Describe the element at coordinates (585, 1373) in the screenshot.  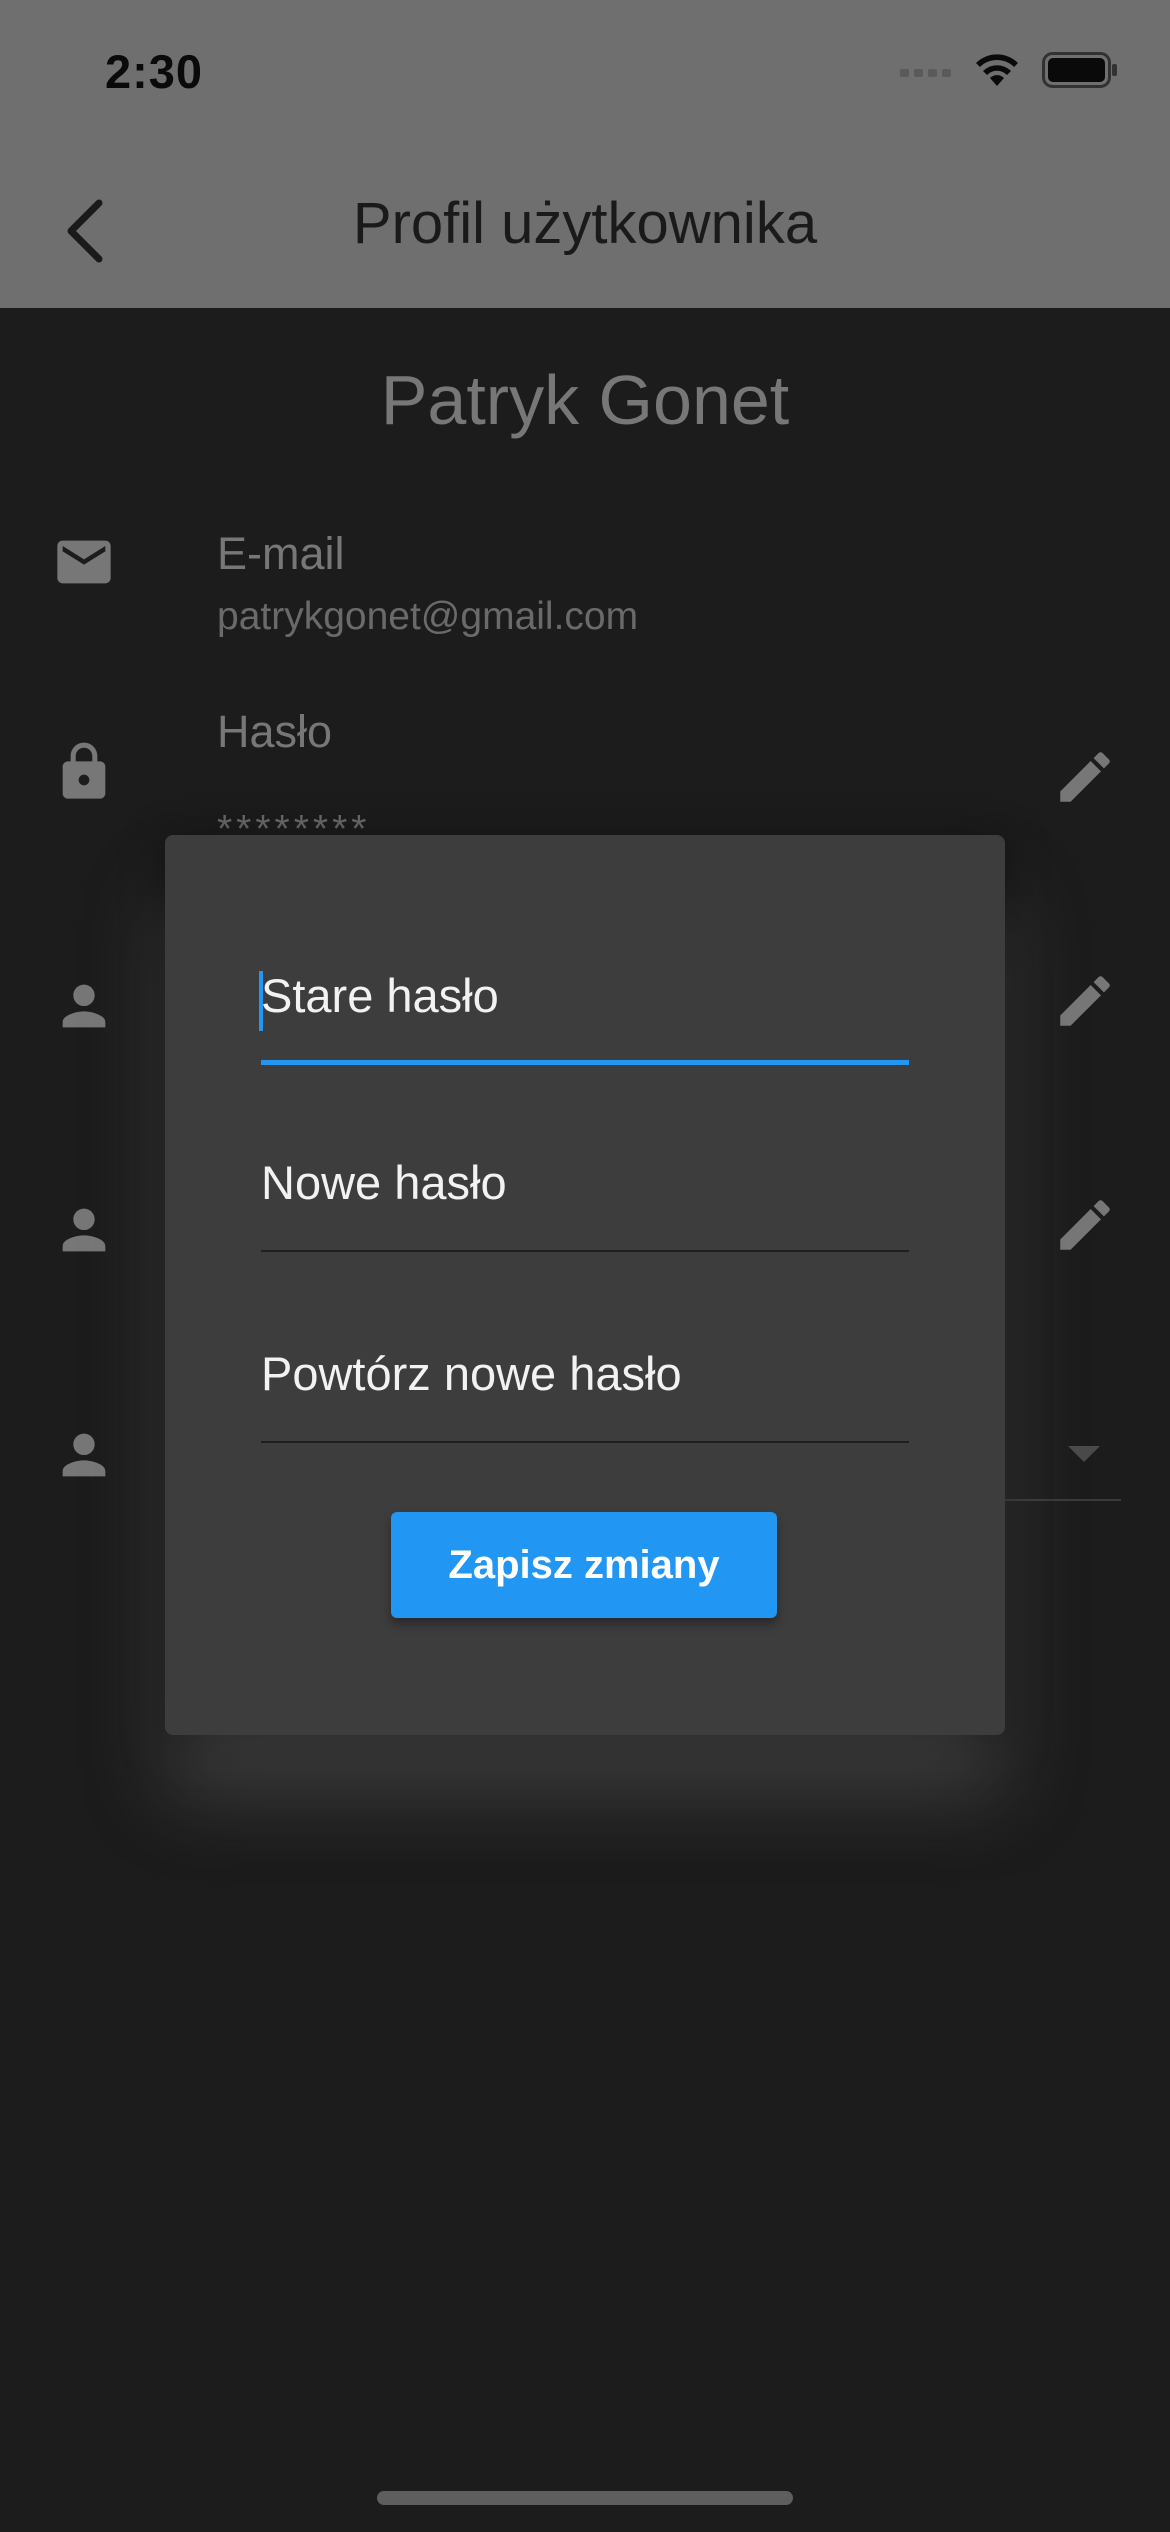
I see `repeat-password-input` at that location.